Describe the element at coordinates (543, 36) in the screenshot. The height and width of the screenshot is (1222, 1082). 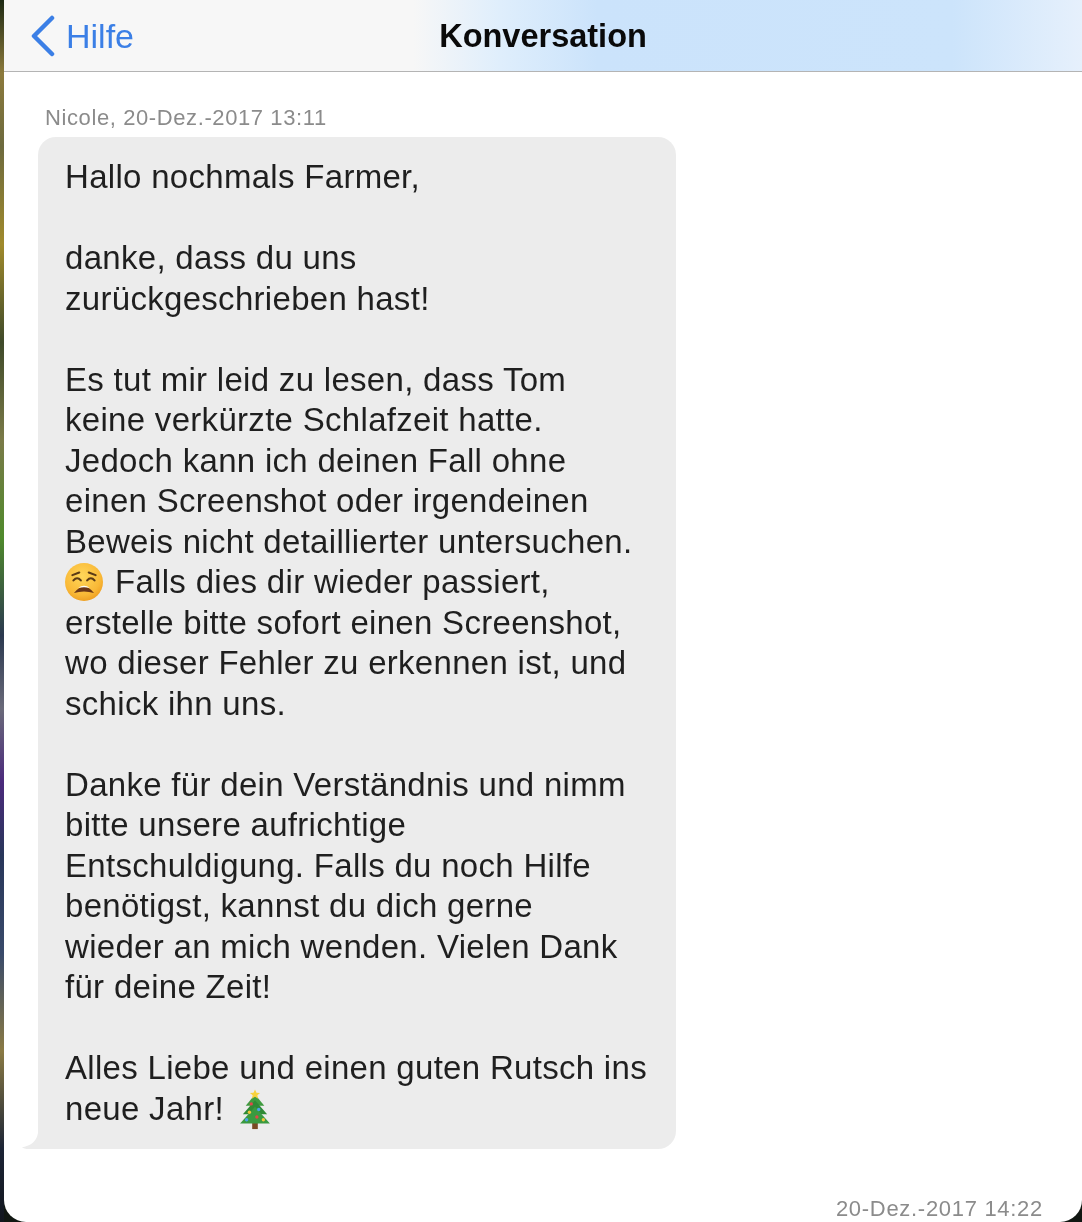
I see `navigation-title: Konversation` at that location.